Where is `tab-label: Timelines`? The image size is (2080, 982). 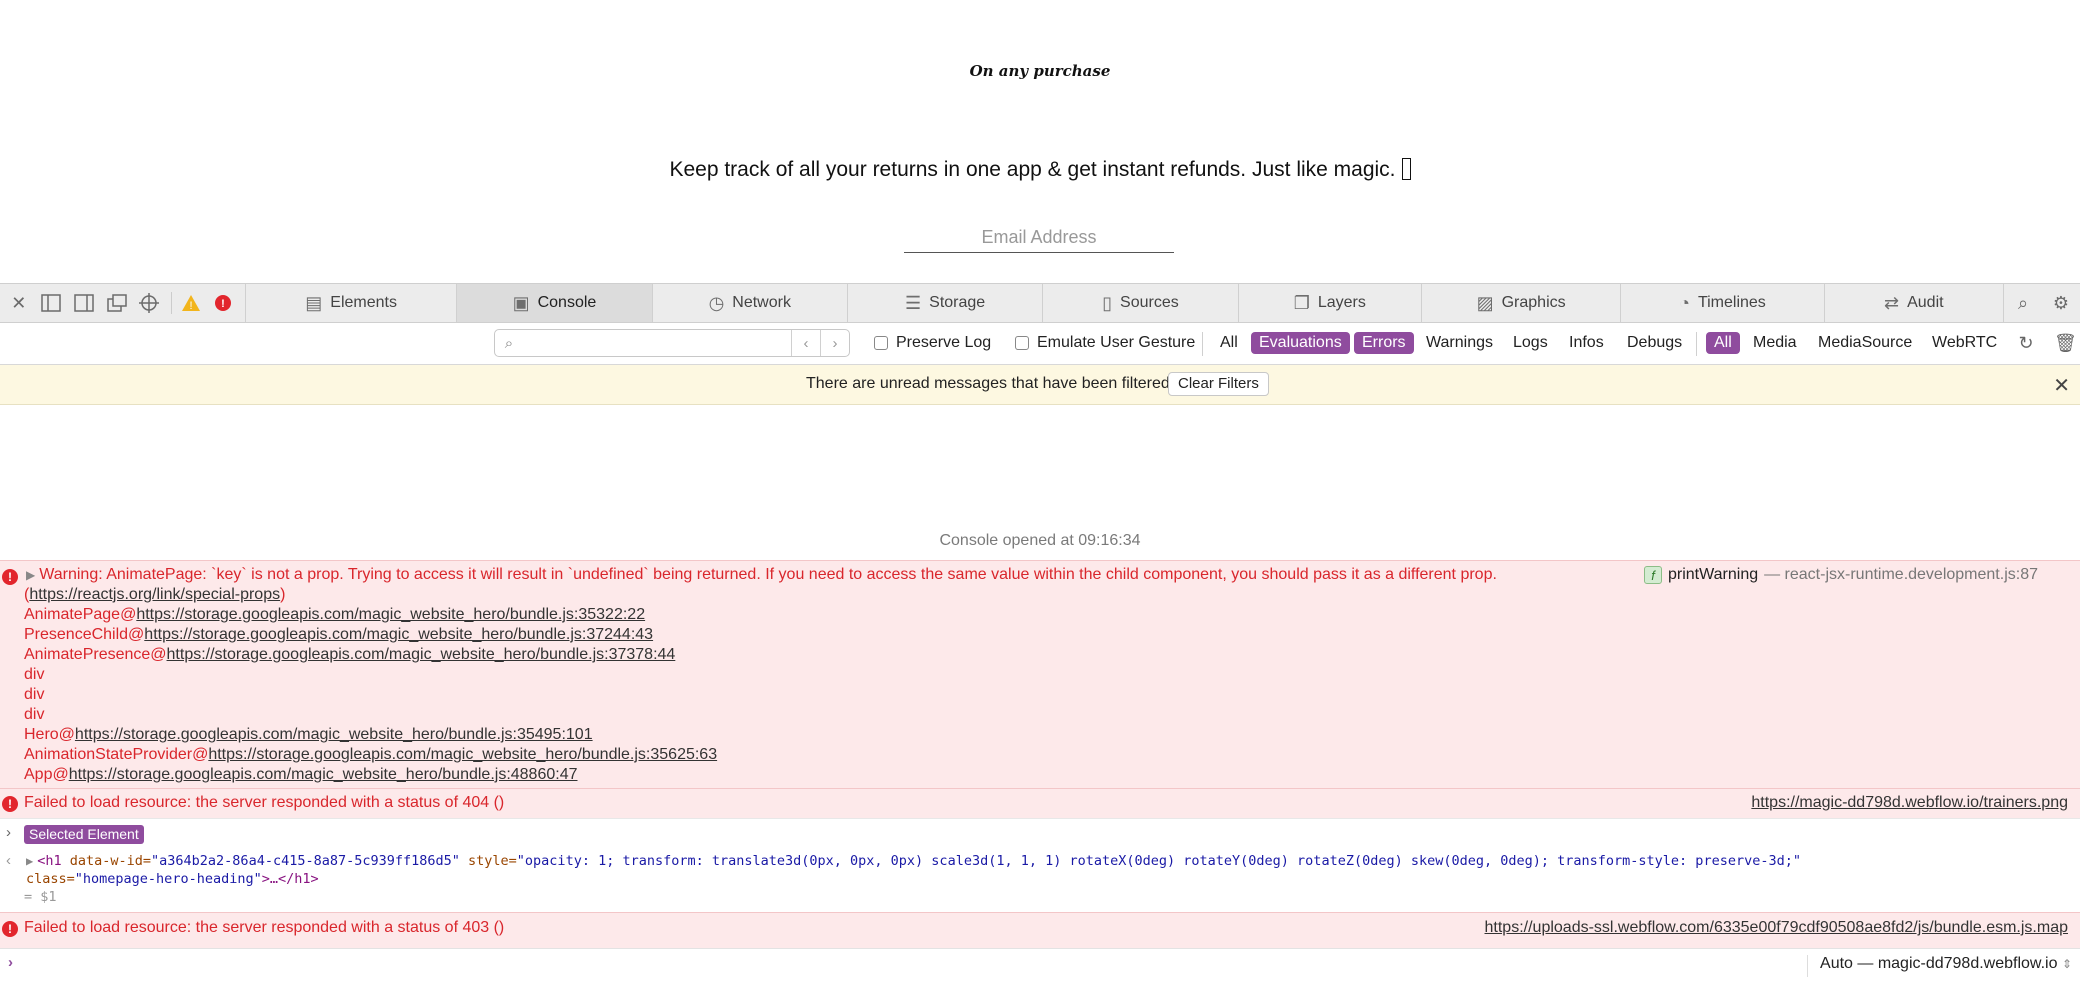 tab-label: Timelines is located at coordinates (1731, 302).